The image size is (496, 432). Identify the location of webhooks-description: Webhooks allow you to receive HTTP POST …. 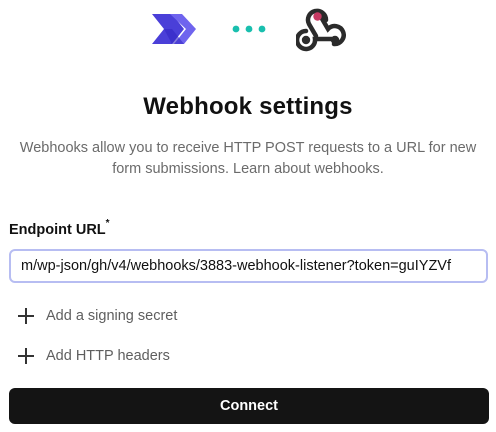
(248, 158).